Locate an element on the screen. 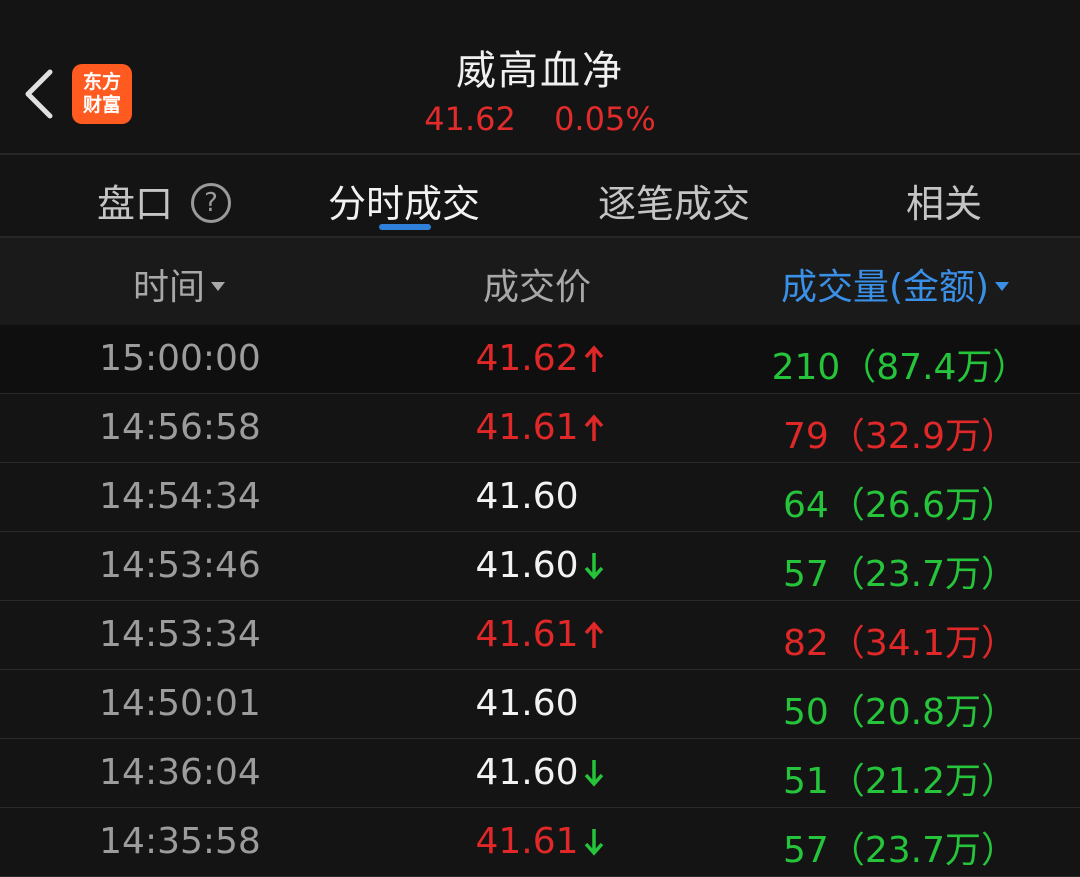  active-tab-indicator is located at coordinates (405, 227).